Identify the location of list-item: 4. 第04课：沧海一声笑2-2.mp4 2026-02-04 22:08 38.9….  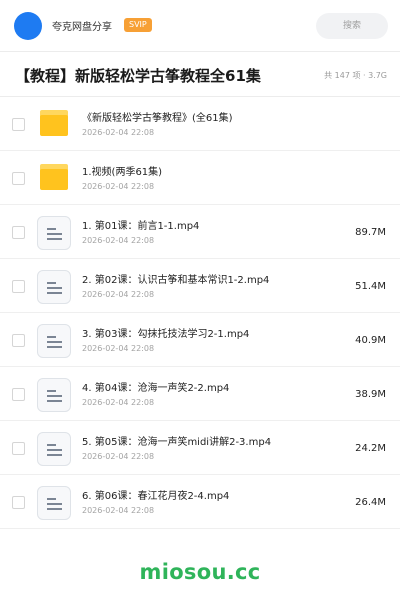
(200, 394).